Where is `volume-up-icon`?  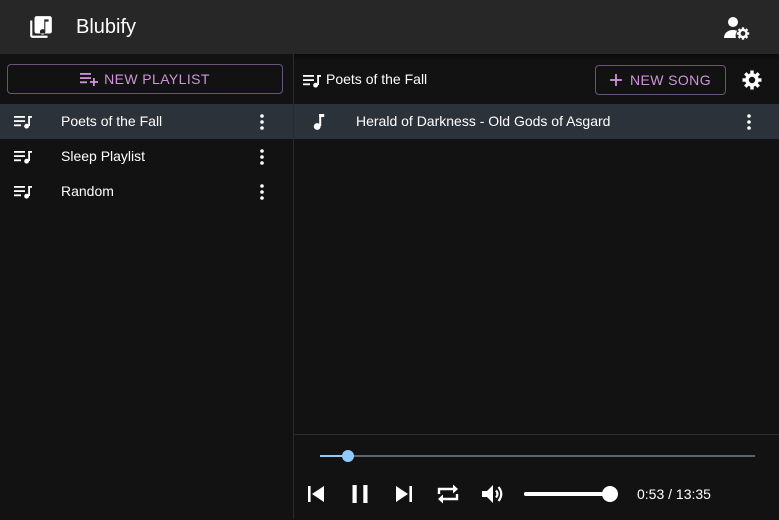 volume-up-icon is located at coordinates (492, 494).